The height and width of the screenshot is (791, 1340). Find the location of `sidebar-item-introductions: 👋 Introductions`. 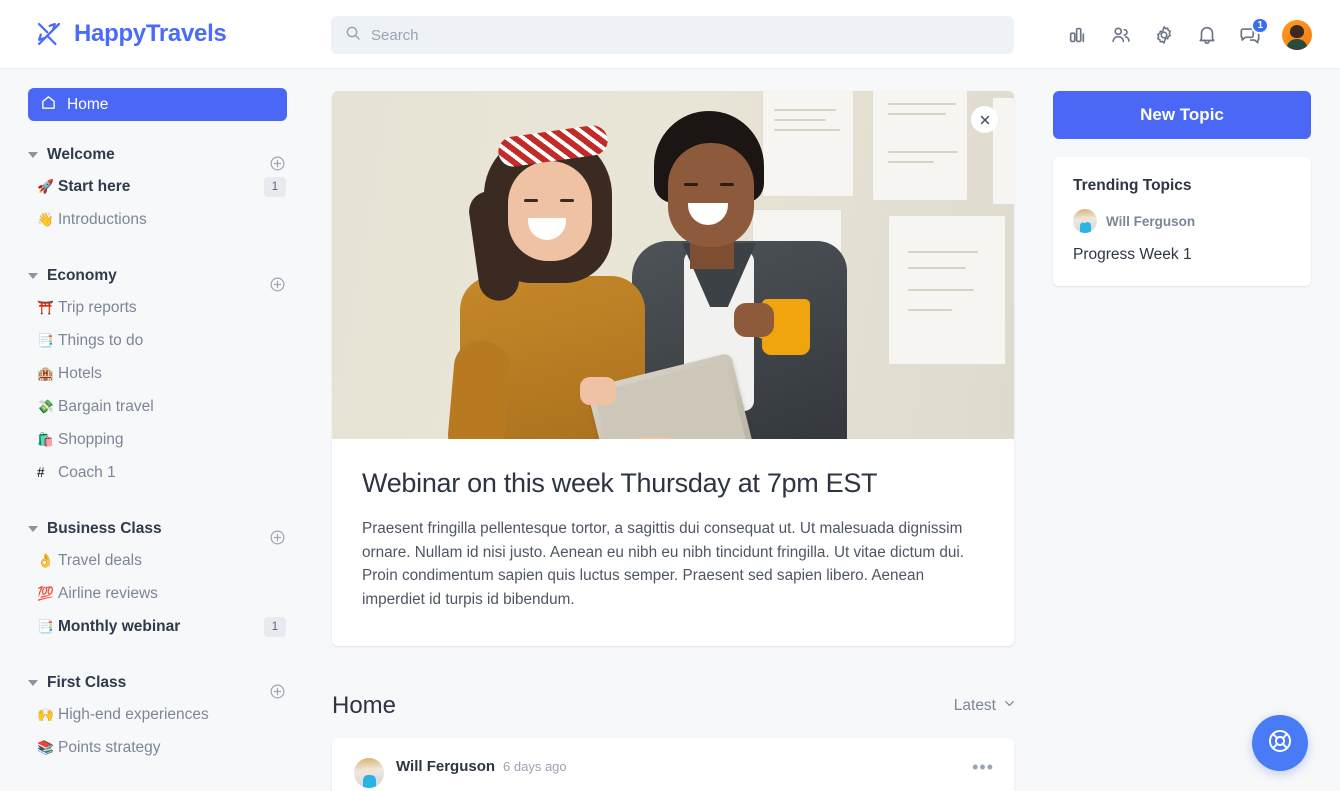

sidebar-item-introductions: 👋 Introductions is located at coordinates (157, 219).